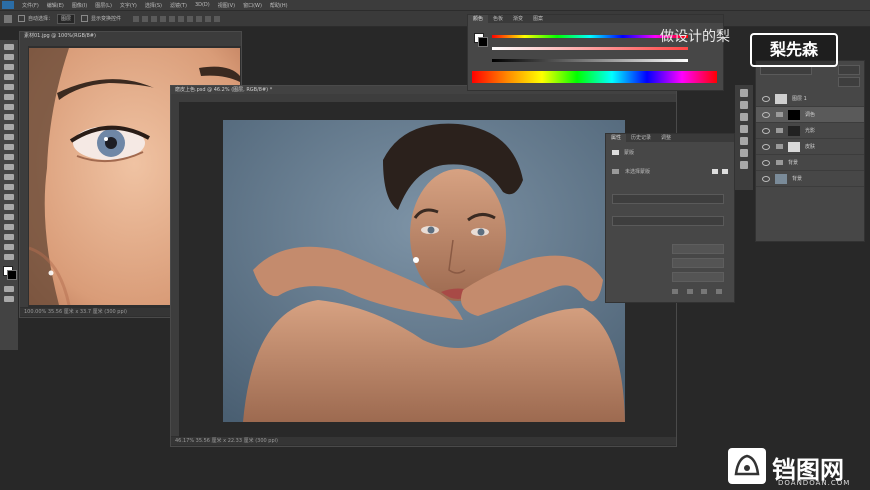 The height and width of the screenshot is (490, 870). I want to click on tab-properties: 属性, so click(616, 138).